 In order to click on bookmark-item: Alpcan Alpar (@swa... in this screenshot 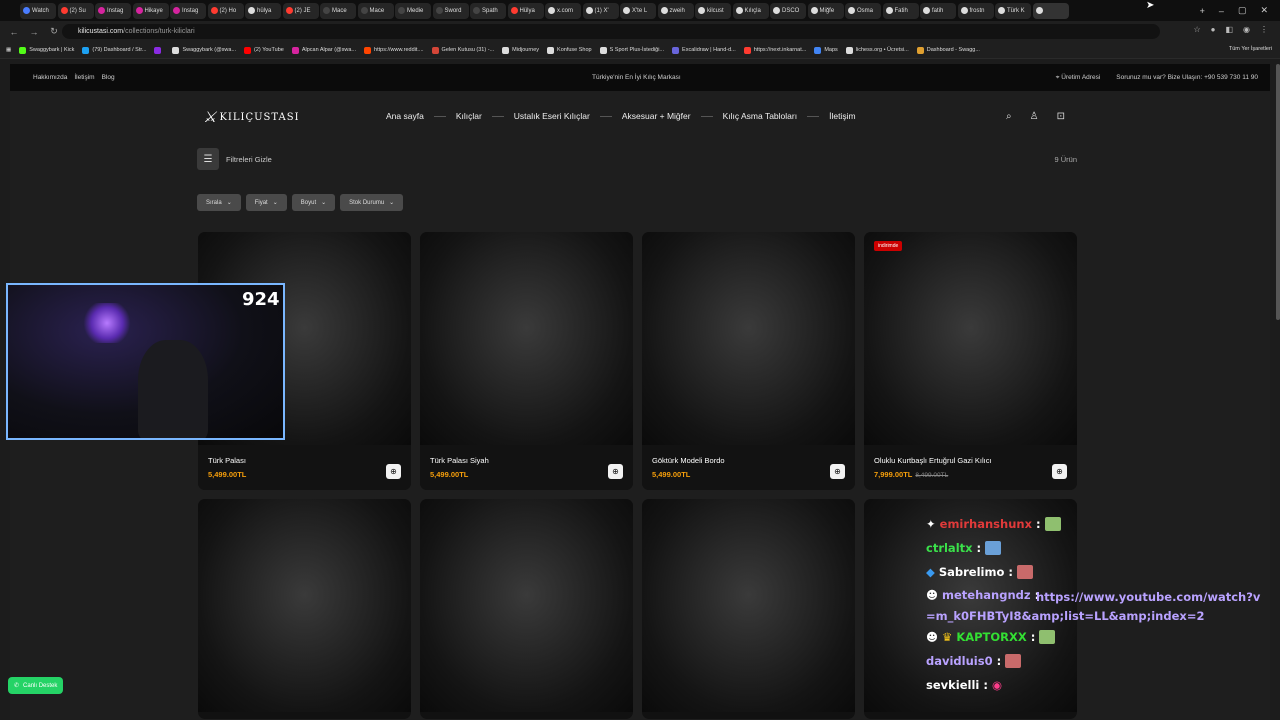, I will do `click(323, 50)`.